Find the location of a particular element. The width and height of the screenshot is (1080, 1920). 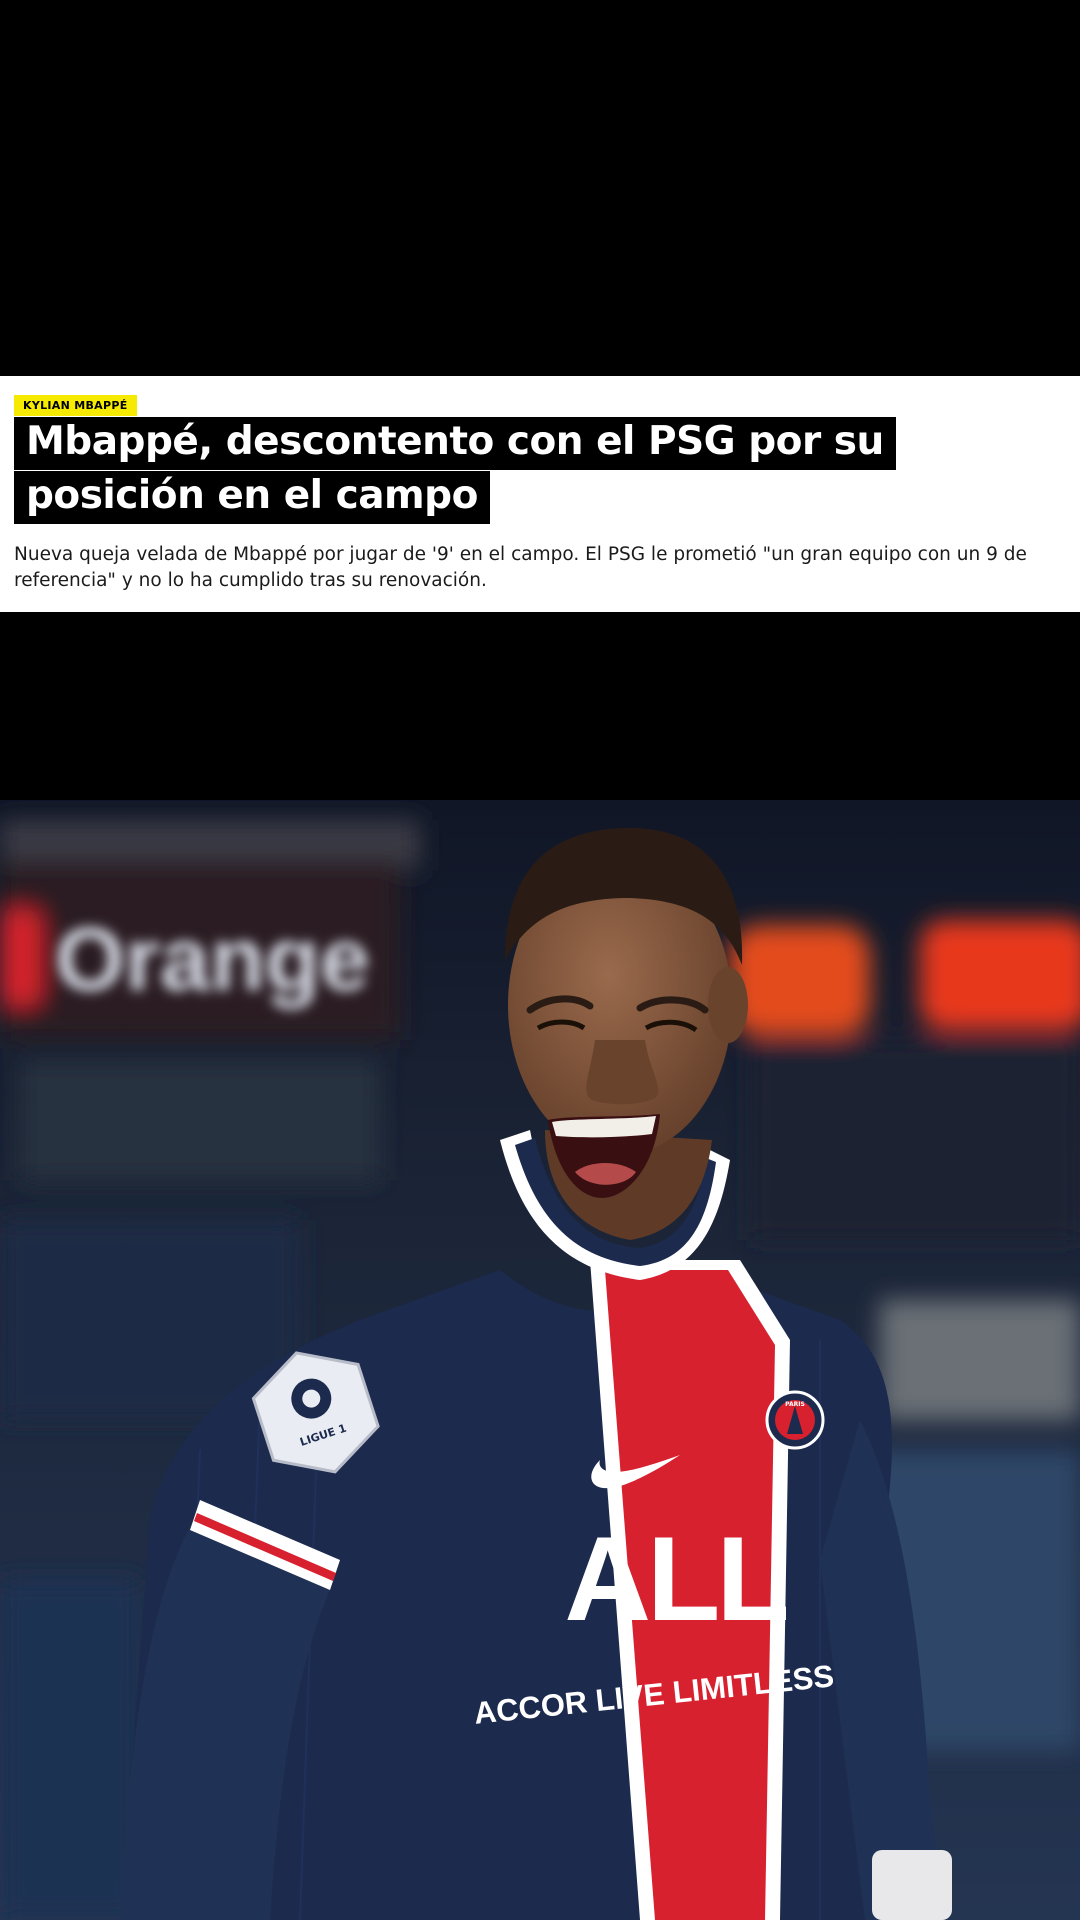

sponsor-all-logo: ALL is located at coordinates (675, 1579).